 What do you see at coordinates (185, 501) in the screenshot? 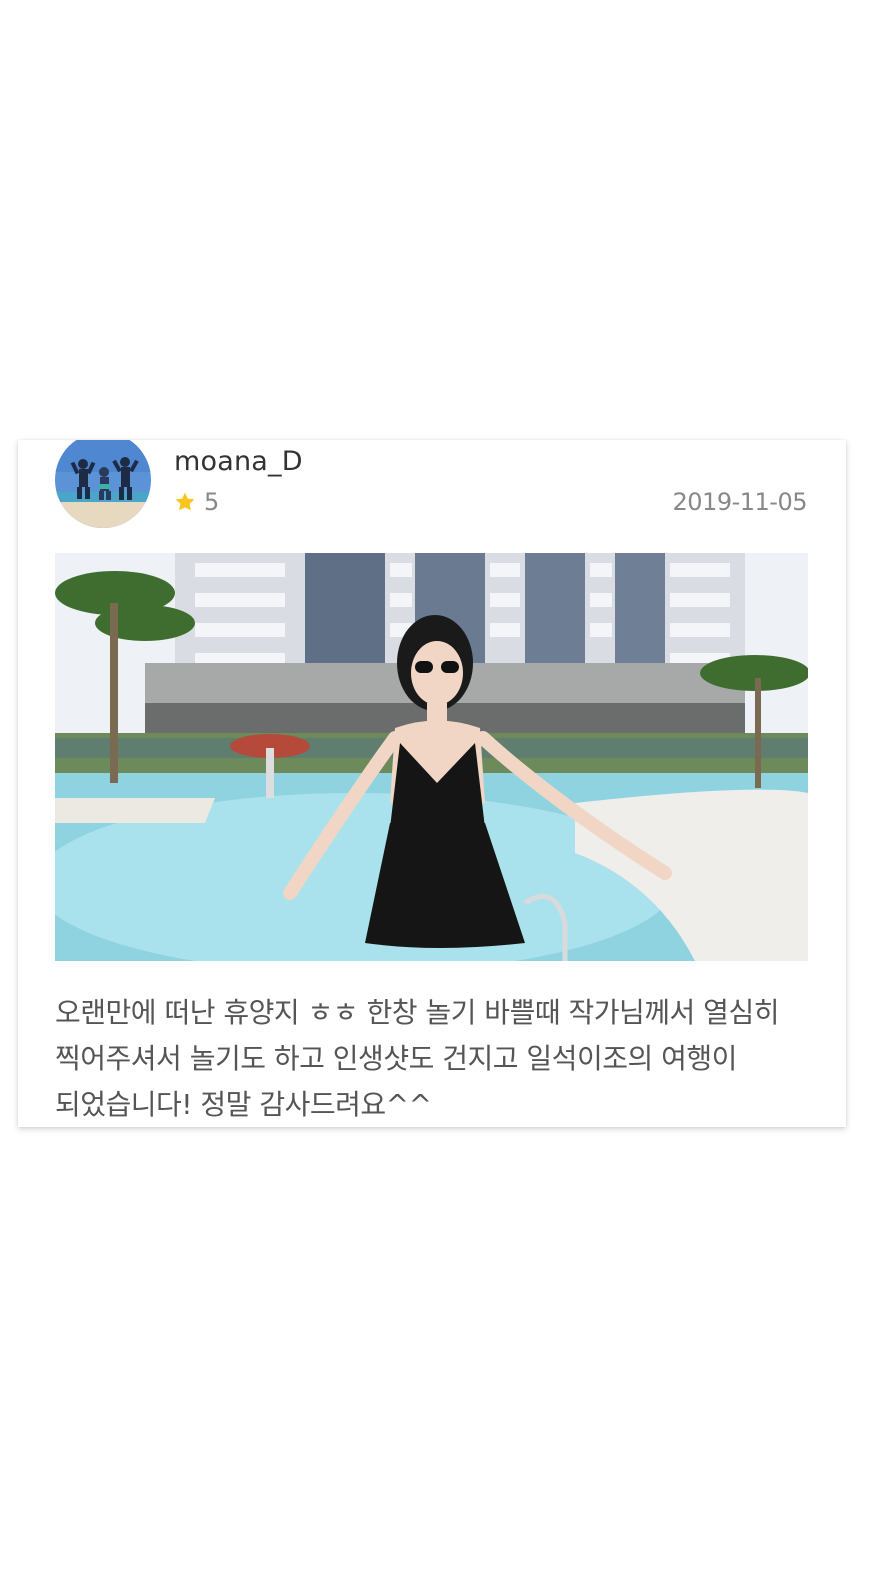
I see `star-icon` at bounding box center [185, 501].